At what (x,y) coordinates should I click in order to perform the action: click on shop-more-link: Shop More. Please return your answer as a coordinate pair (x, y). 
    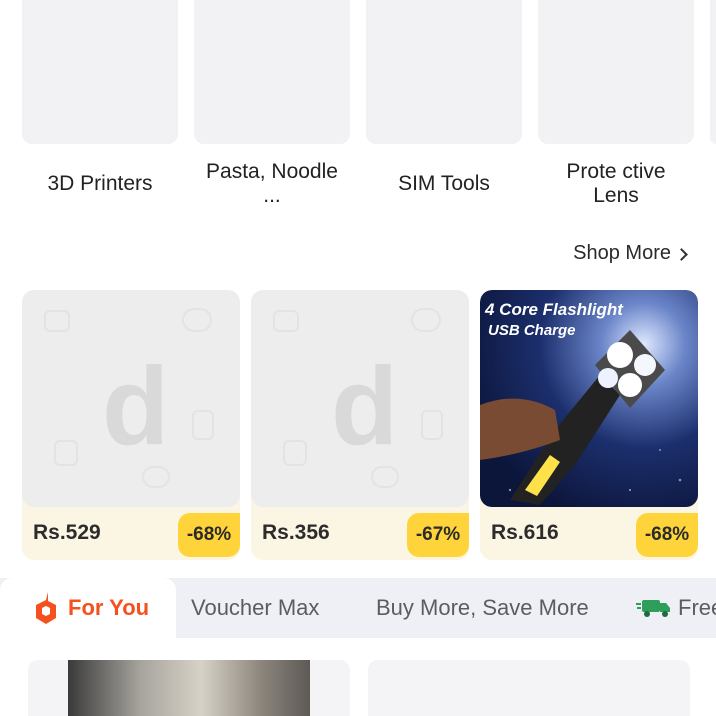
    Looking at the image, I should click on (630, 253).